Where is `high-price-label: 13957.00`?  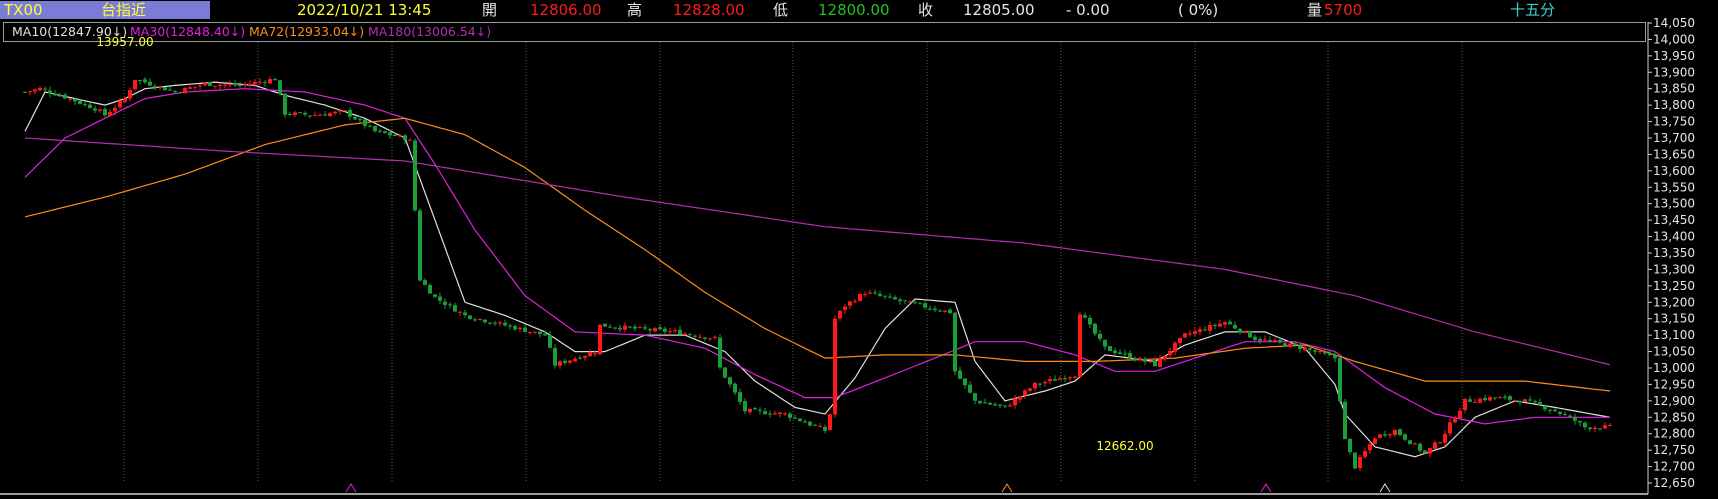
high-price-label: 13957.00 is located at coordinates (124, 42).